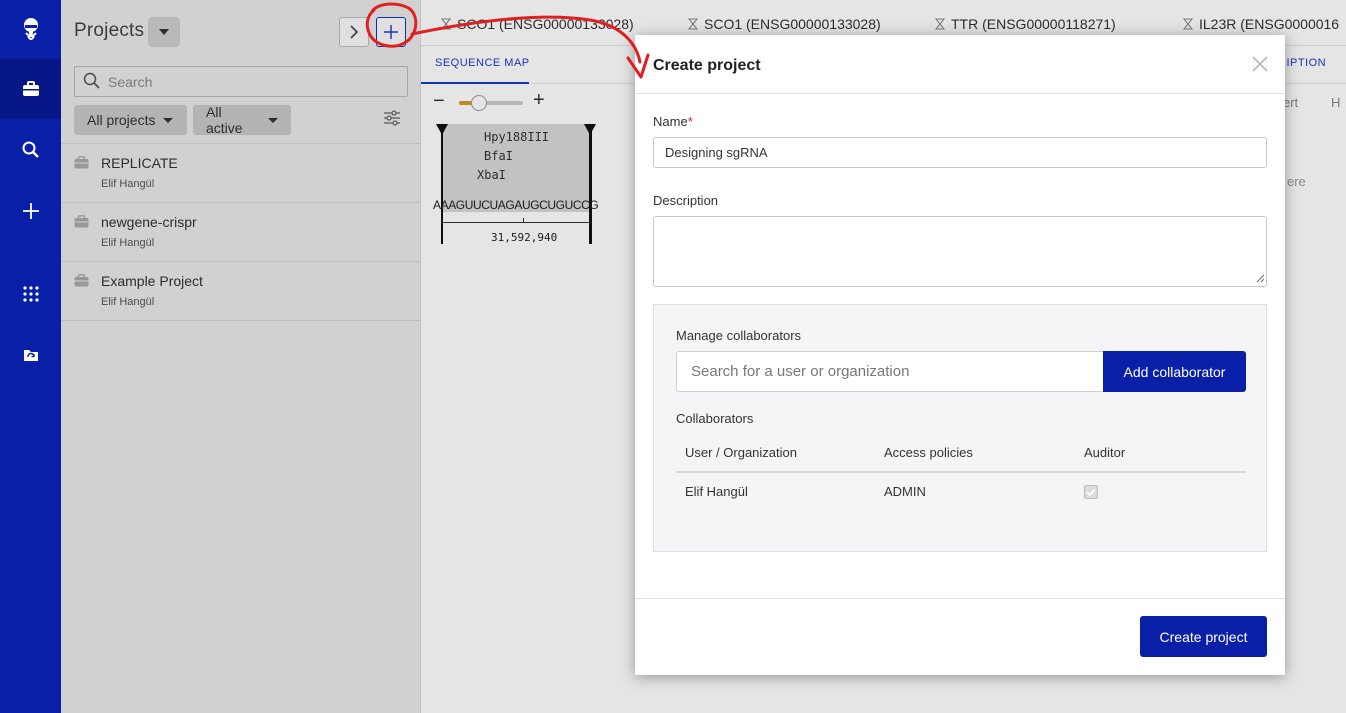 This screenshot has height=713, width=1346. What do you see at coordinates (30, 30) in the screenshot?
I see `logo-icon` at bounding box center [30, 30].